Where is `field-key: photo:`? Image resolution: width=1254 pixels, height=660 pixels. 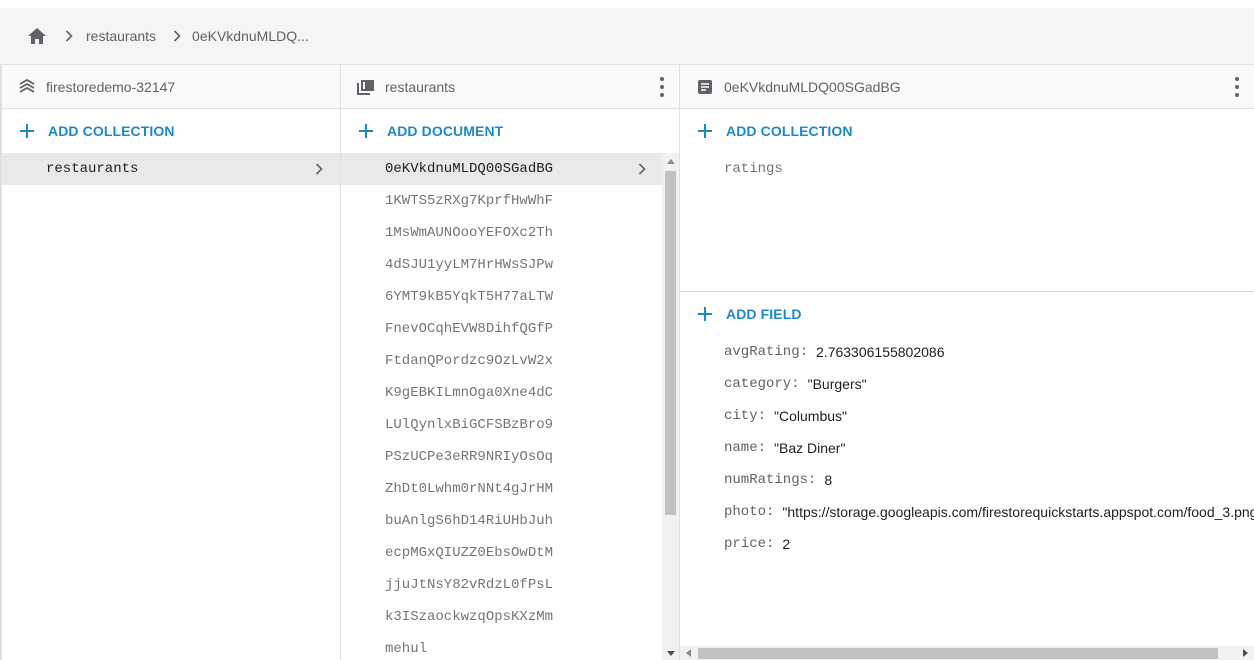 field-key: photo: is located at coordinates (749, 512).